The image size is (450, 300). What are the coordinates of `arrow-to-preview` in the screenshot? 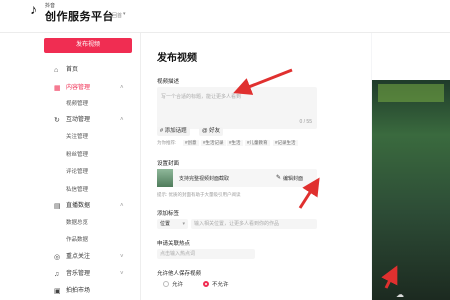 It's located at (389, 277).